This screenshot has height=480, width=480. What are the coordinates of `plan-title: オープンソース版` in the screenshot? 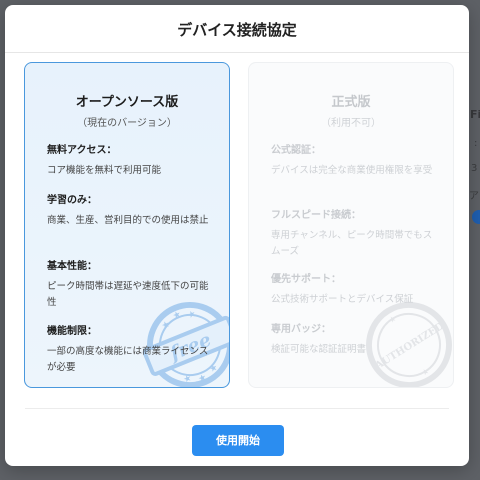 It's located at (127, 102).